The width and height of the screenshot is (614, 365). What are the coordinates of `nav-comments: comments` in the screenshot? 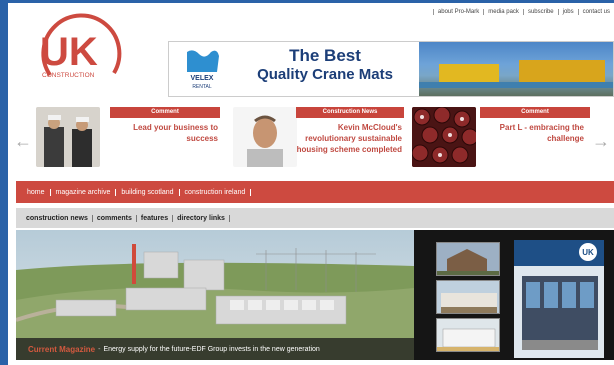 It's located at (115, 218).